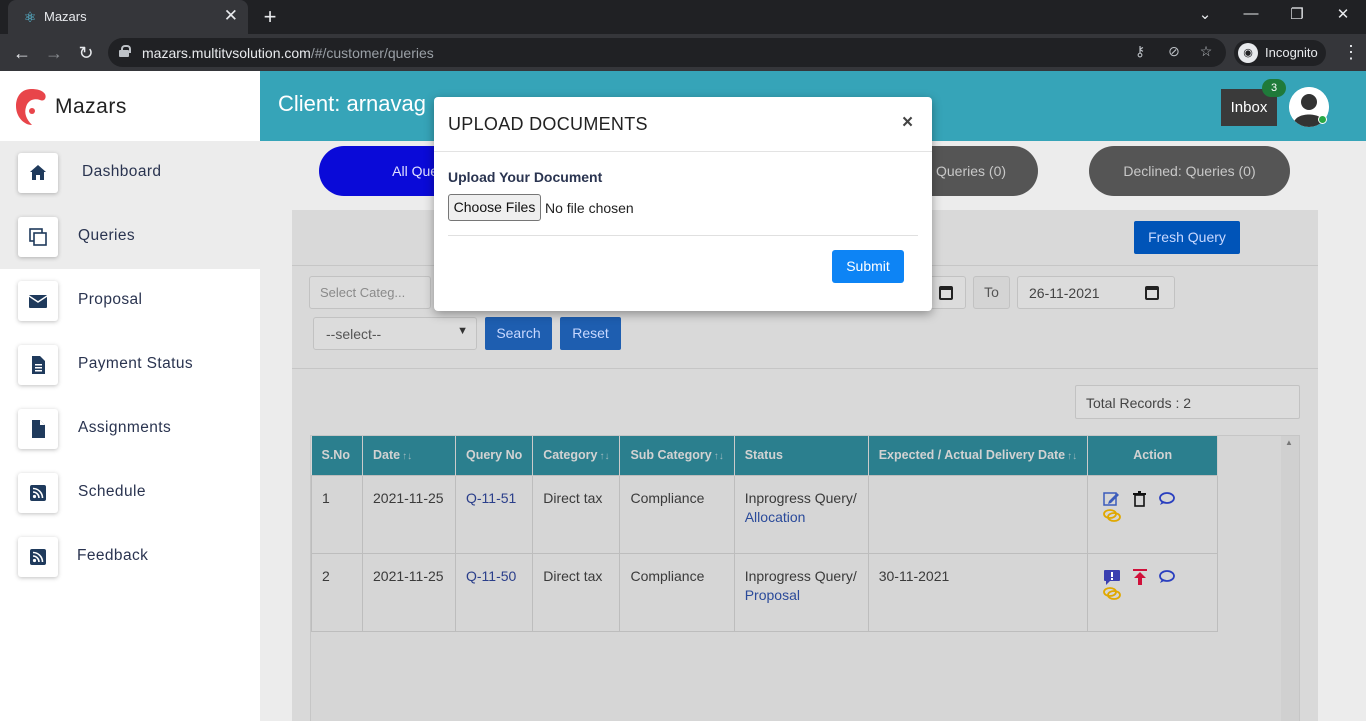 The height and width of the screenshot is (721, 1366). Describe the element at coordinates (1206, 51) in the screenshot. I see `star-icon: ☆` at that location.